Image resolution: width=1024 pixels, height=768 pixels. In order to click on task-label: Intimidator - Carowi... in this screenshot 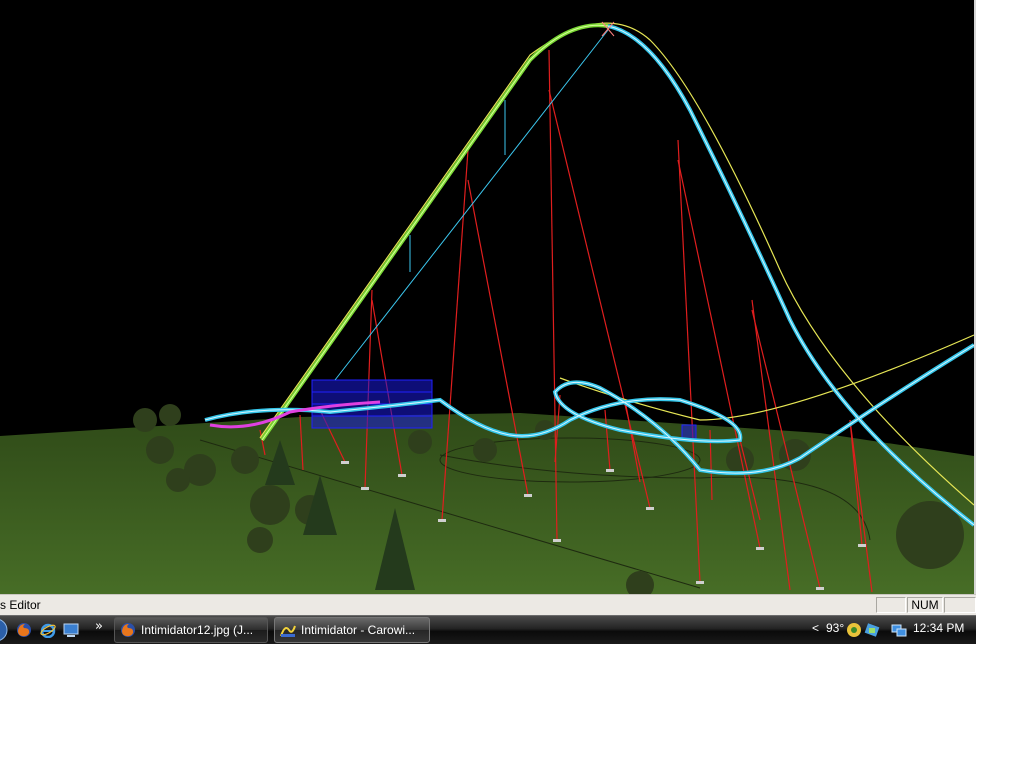, I will do `click(358, 630)`.